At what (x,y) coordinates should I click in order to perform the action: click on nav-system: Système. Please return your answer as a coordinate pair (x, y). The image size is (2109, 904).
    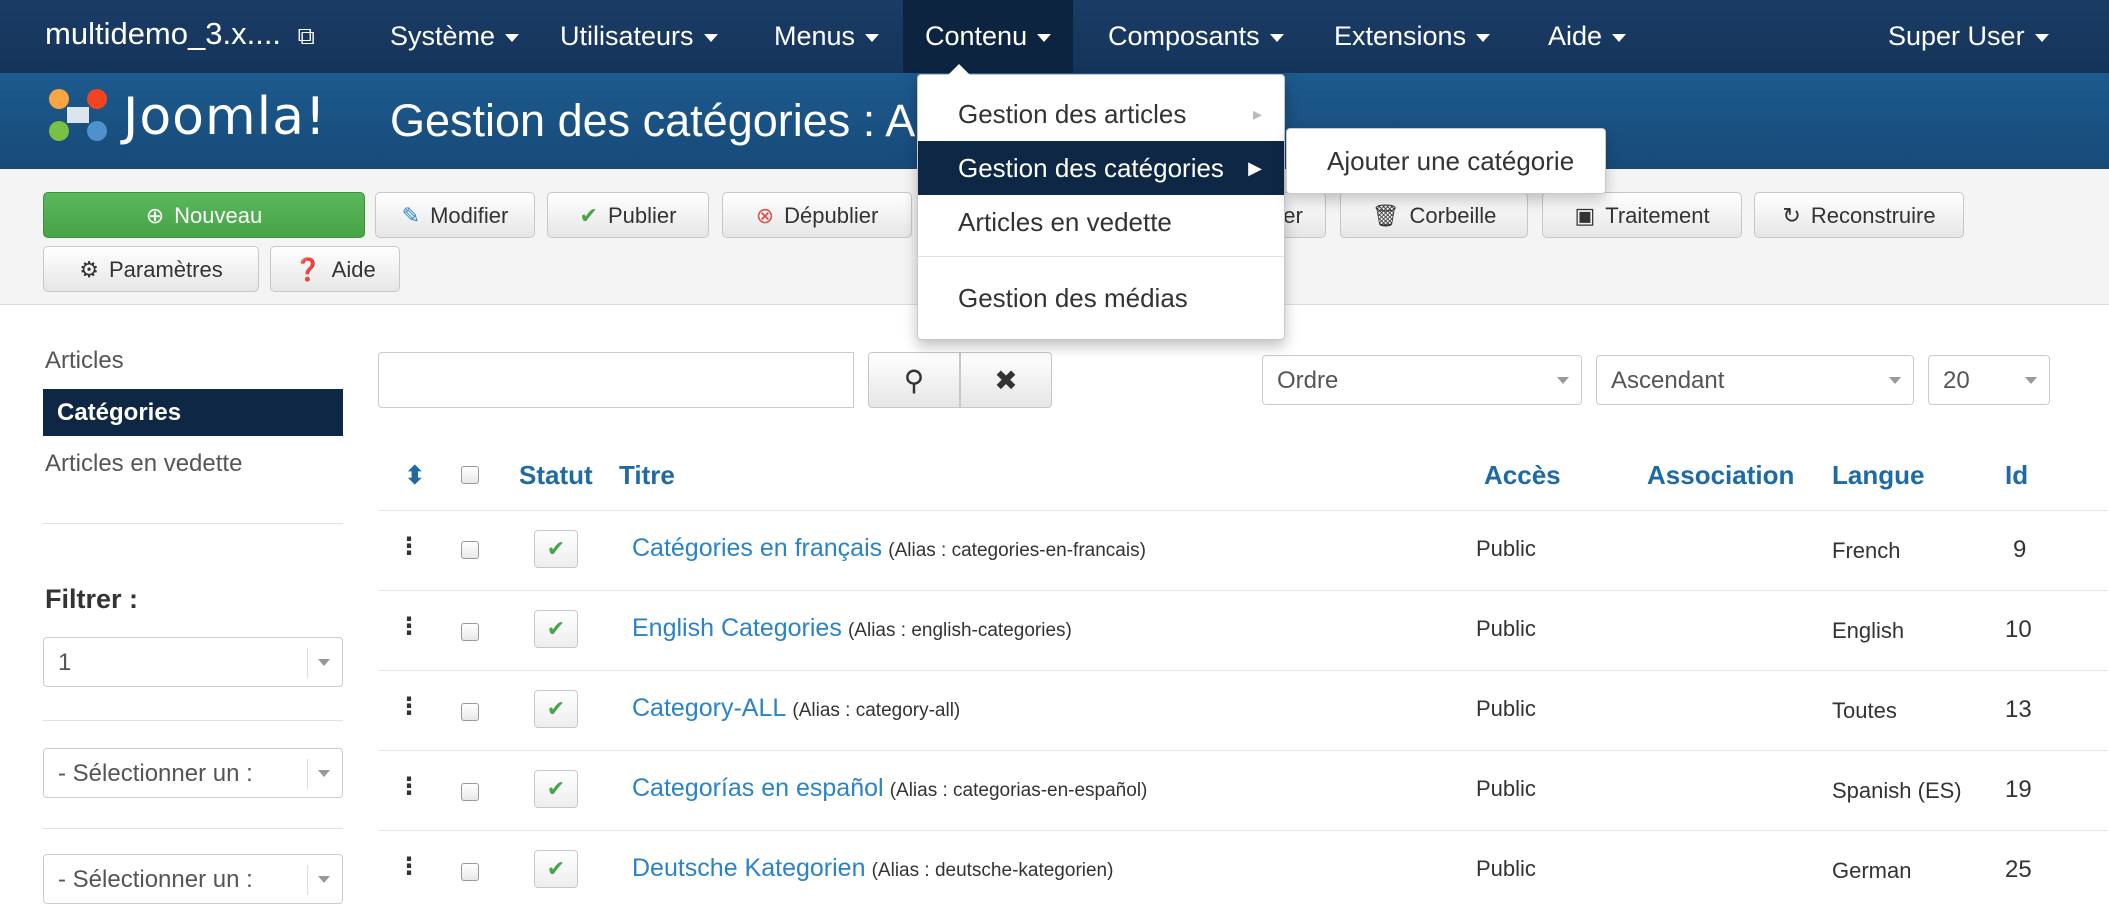
    Looking at the image, I should click on (454, 36).